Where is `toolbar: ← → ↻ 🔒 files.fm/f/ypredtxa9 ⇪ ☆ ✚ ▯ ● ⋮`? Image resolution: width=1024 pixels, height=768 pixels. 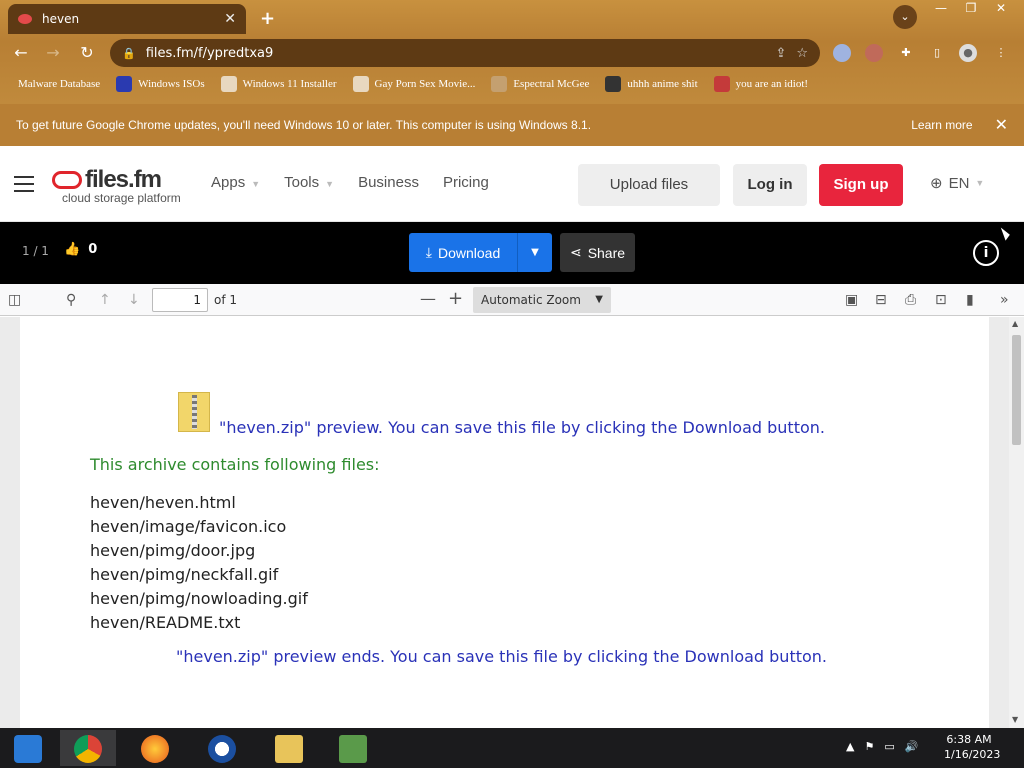
toolbar: ← → ↻ 🔒 files.fm/f/ypredtxa9 ⇪ ☆ ✚ ▯ ● ⋮ is located at coordinates (512, 53).